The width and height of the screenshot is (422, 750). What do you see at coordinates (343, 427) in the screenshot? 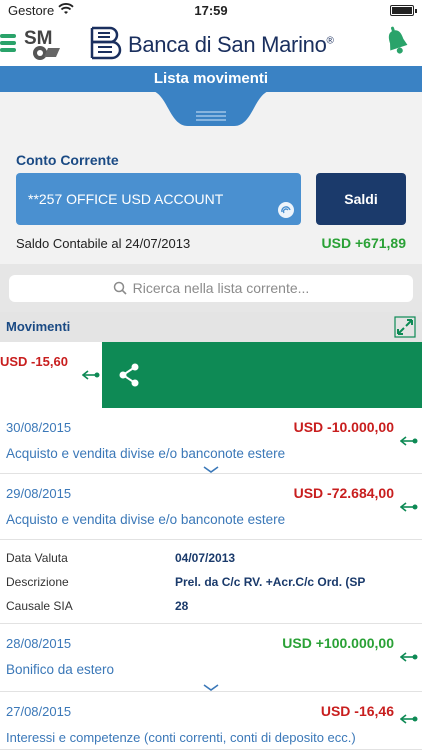
I see `movement-amount: USD -10.000,00` at bounding box center [343, 427].